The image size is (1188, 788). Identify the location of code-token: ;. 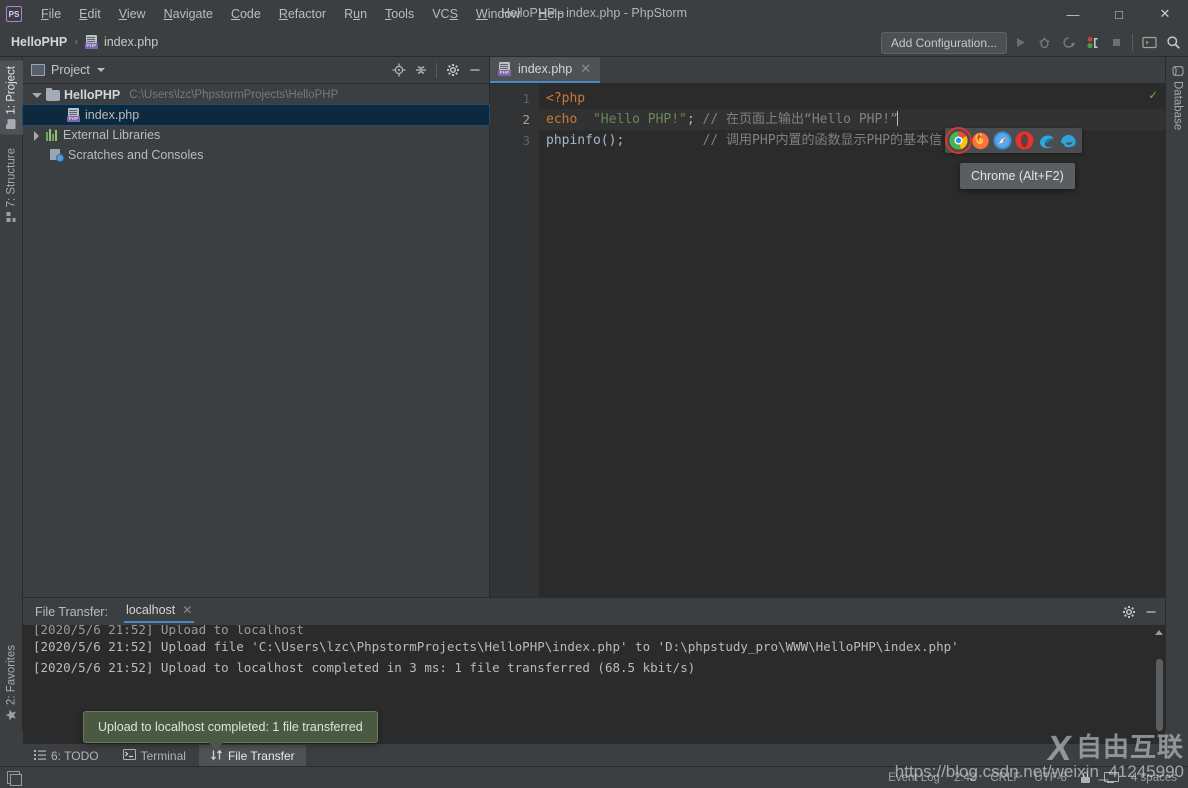
(694, 119).